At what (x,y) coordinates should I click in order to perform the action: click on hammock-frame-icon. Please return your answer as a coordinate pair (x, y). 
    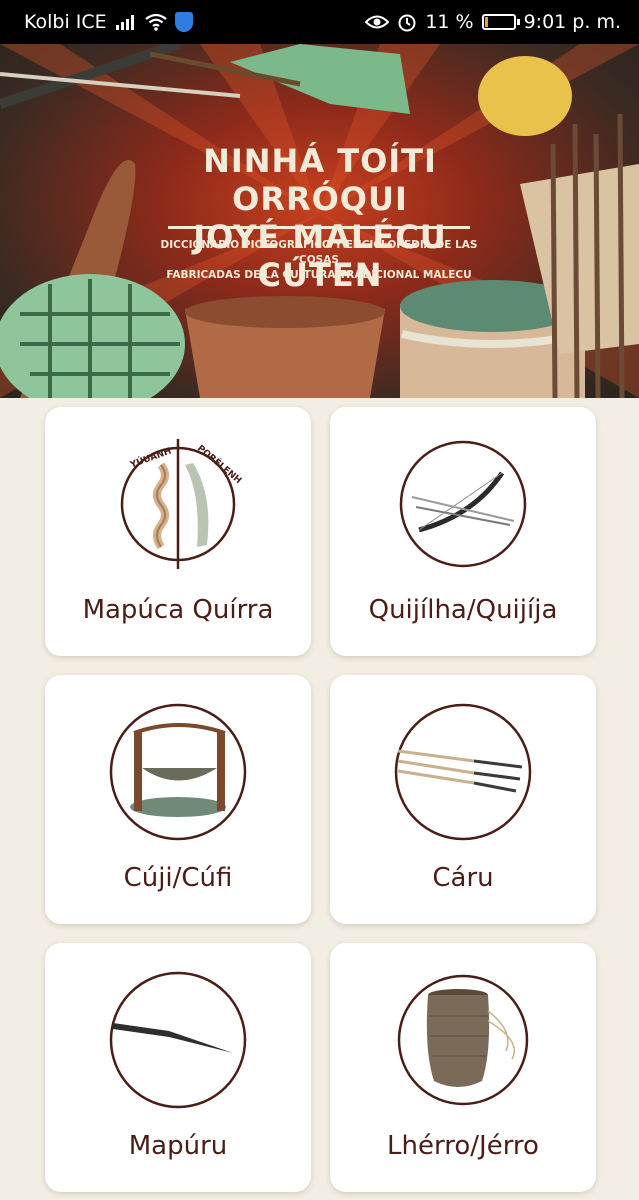
    Looking at the image, I should click on (178, 772).